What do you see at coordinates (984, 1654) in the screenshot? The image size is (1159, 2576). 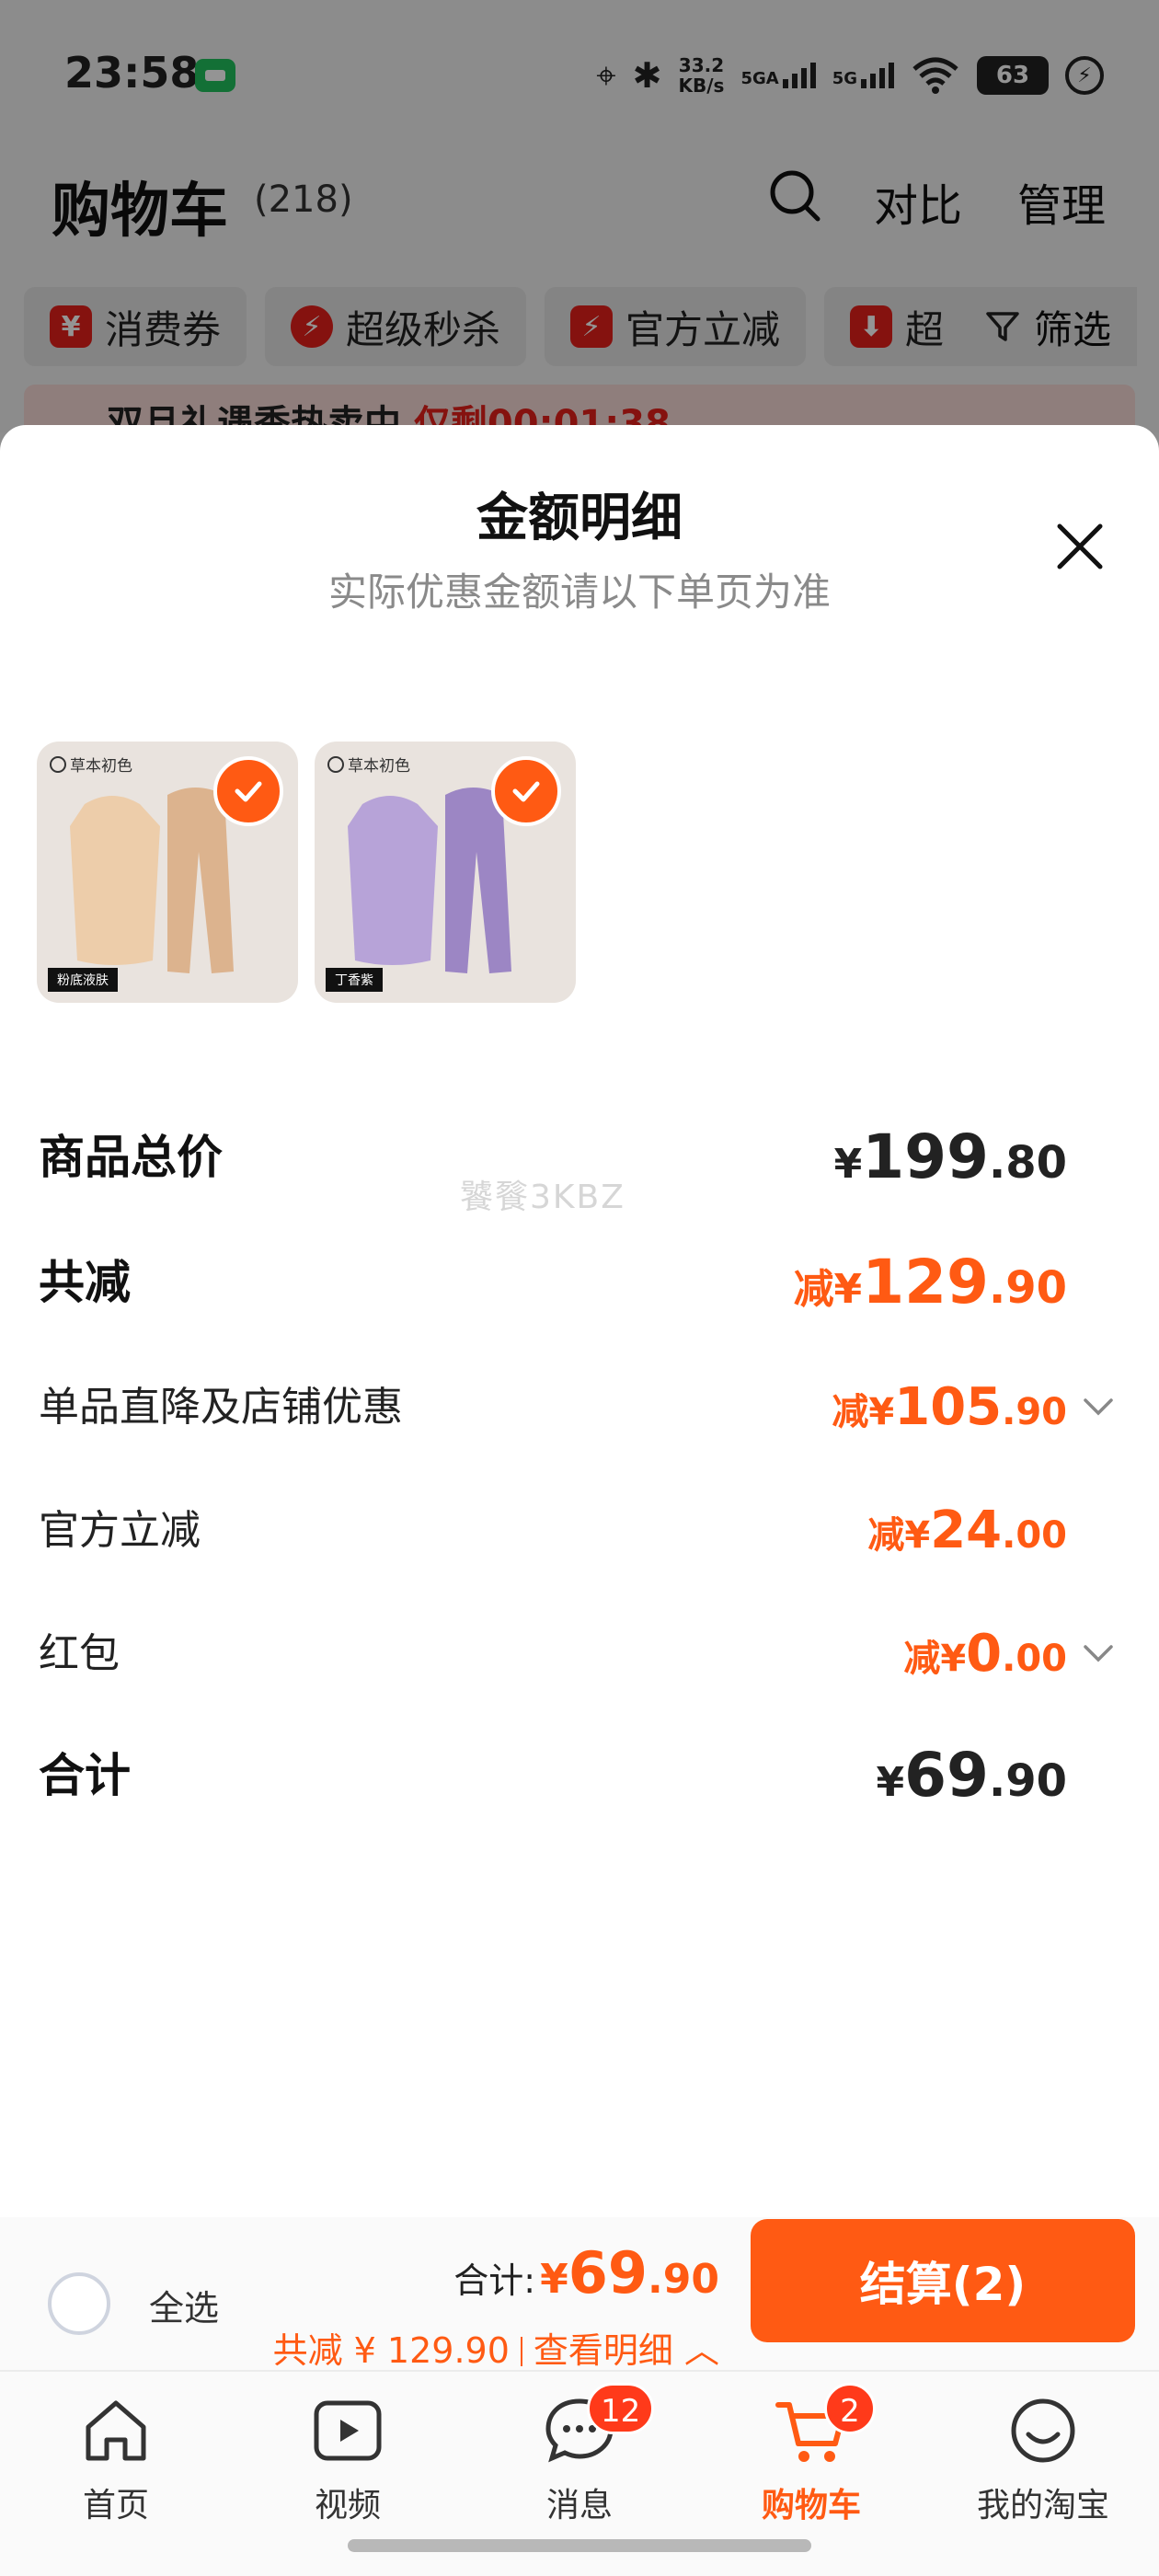 I see `amount-integer: 0` at bounding box center [984, 1654].